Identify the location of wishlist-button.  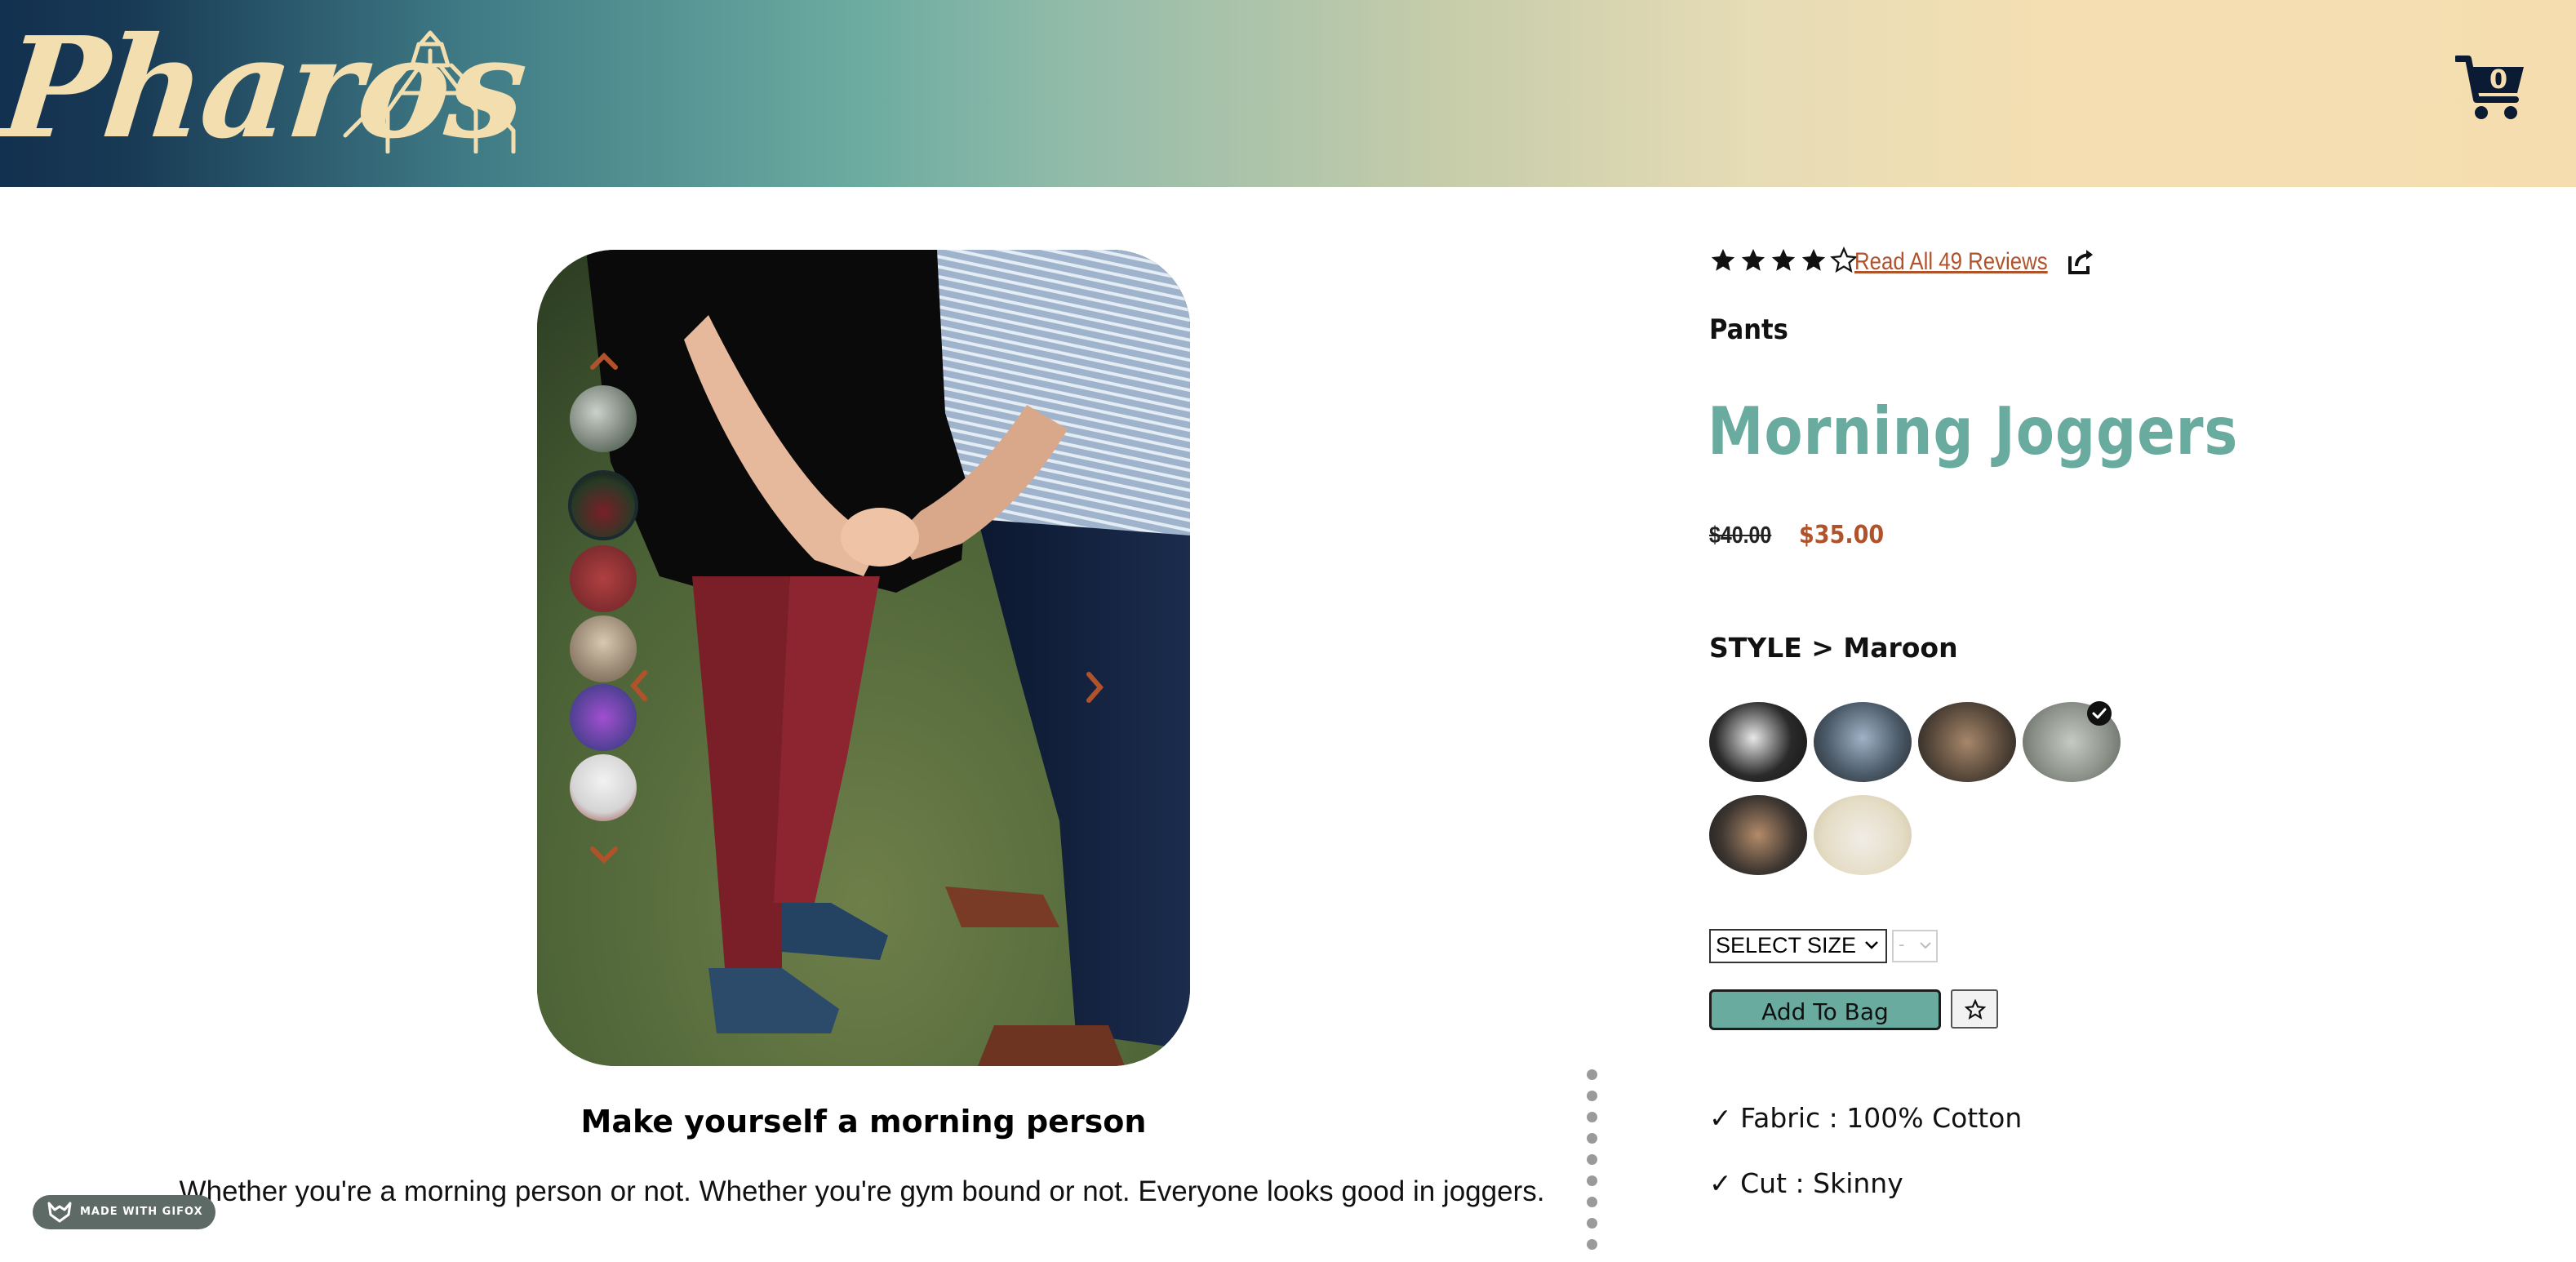
(1974, 1009).